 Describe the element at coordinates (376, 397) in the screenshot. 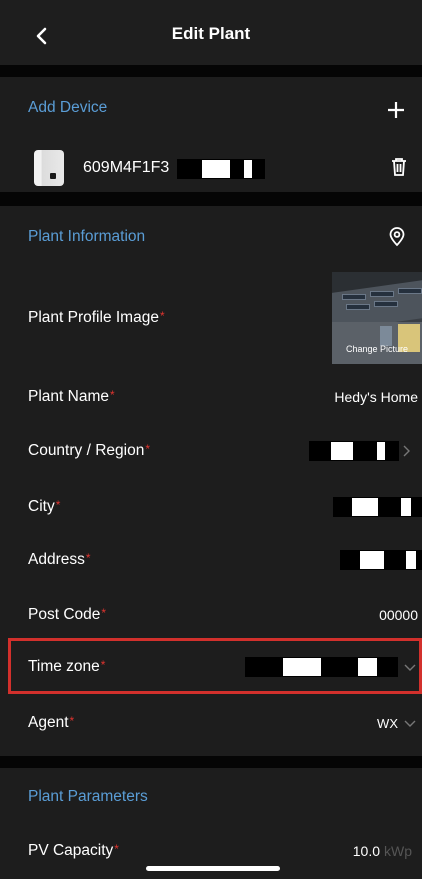

I see `plant-name-value: Hedy's Home` at that location.